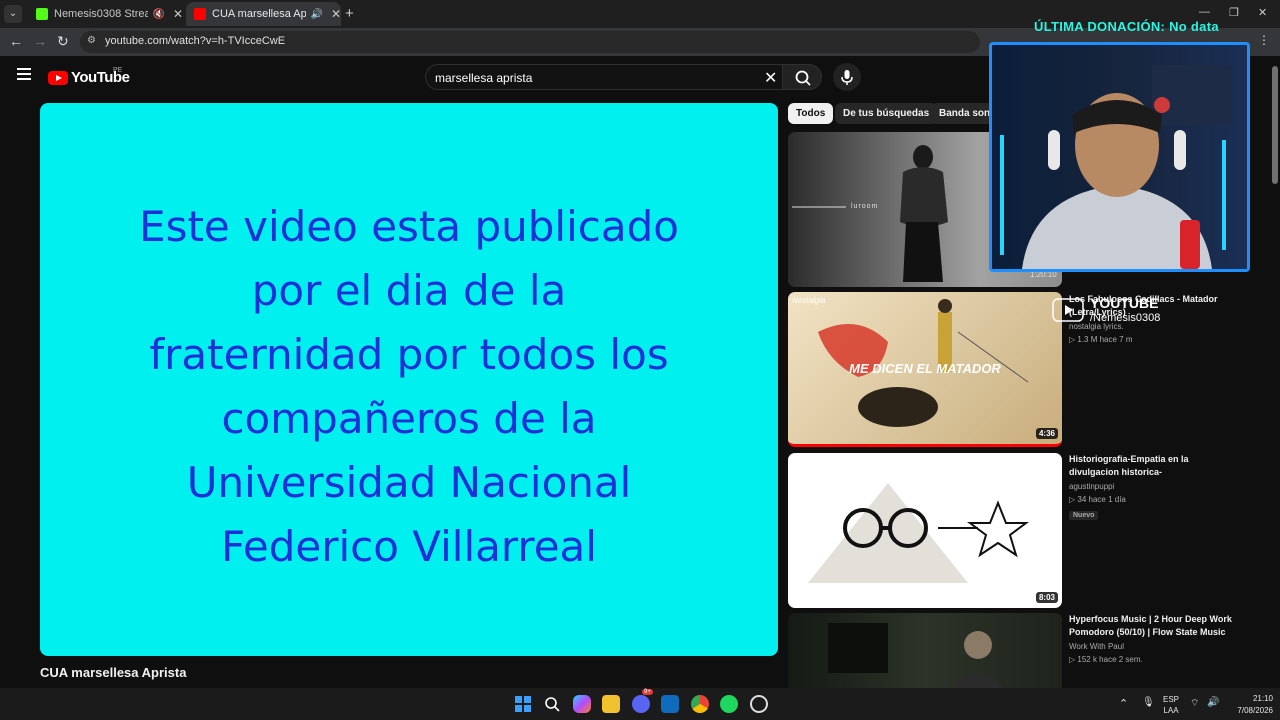  Describe the element at coordinates (811, 113) in the screenshot. I see `chip-todos: Todos` at that location.